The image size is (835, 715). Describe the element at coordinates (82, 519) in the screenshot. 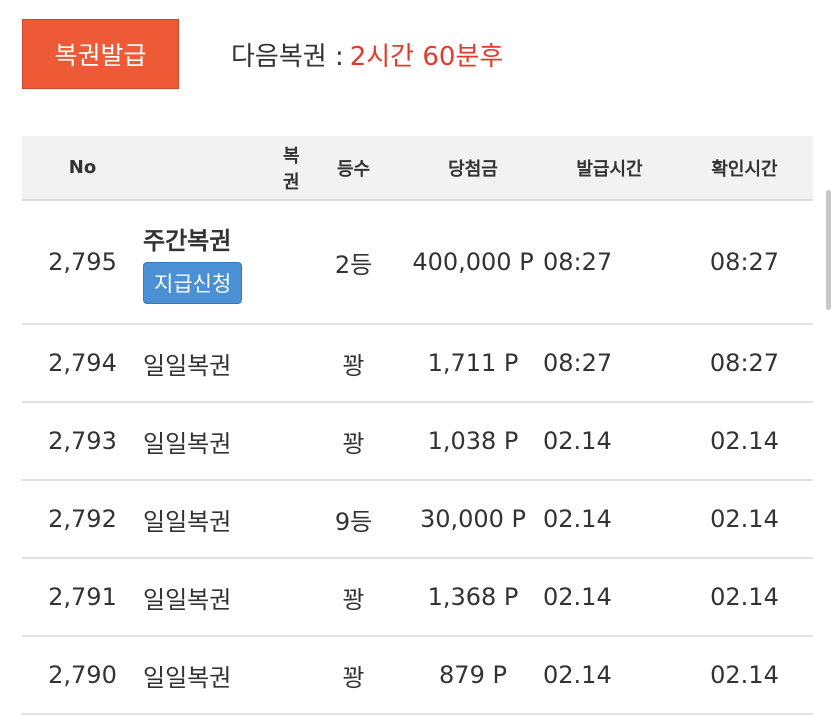

I see `row-no: 2,792` at that location.